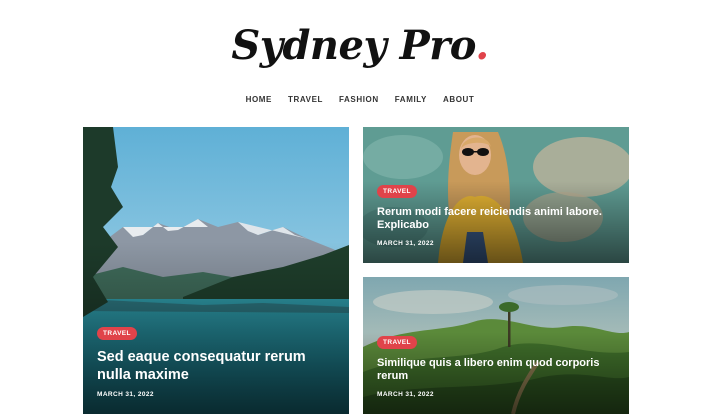 This screenshot has width=720, height=420. Describe the element at coordinates (259, 99) in the screenshot. I see `nav-item-home: HOME` at that location.